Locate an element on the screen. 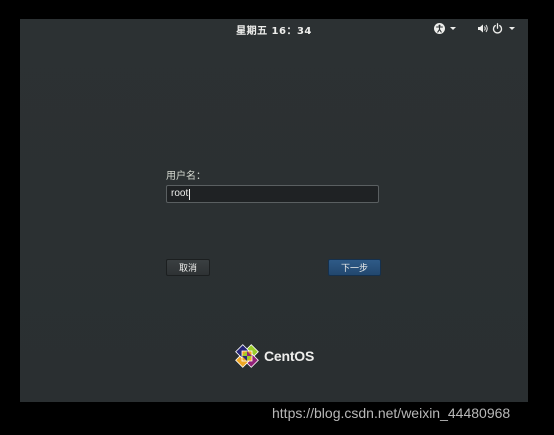  brand-name: CentOS is located at coordinates (289, 356).